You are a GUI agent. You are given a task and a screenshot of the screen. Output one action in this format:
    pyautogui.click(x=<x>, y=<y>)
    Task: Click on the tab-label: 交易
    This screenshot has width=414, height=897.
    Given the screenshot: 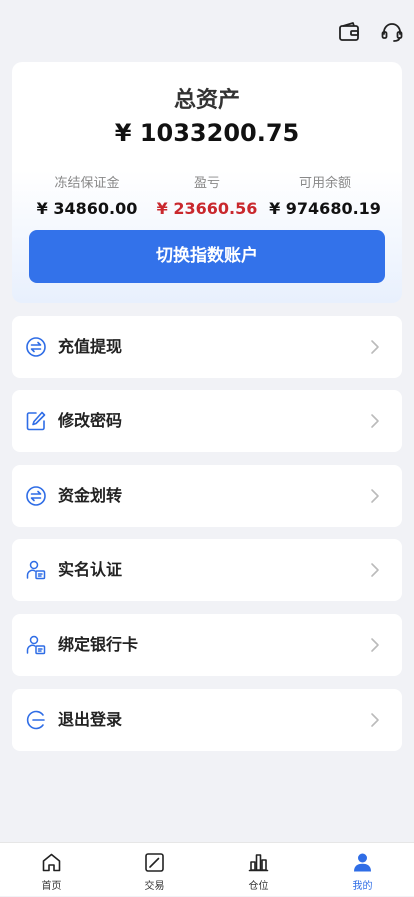 What is the action you would take?
    pyautogui.click(x=154, y=886)
    